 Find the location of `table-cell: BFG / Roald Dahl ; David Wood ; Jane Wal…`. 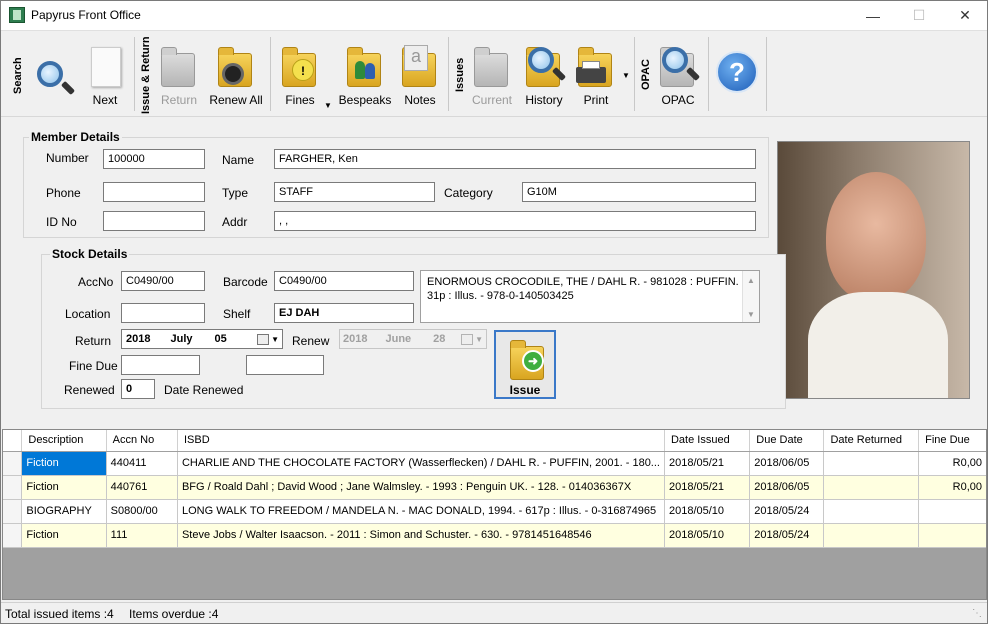

table-cell: BFG / Roald Dahl ; David Wood ; Jane Wal… is located at coordinates (421, 487).